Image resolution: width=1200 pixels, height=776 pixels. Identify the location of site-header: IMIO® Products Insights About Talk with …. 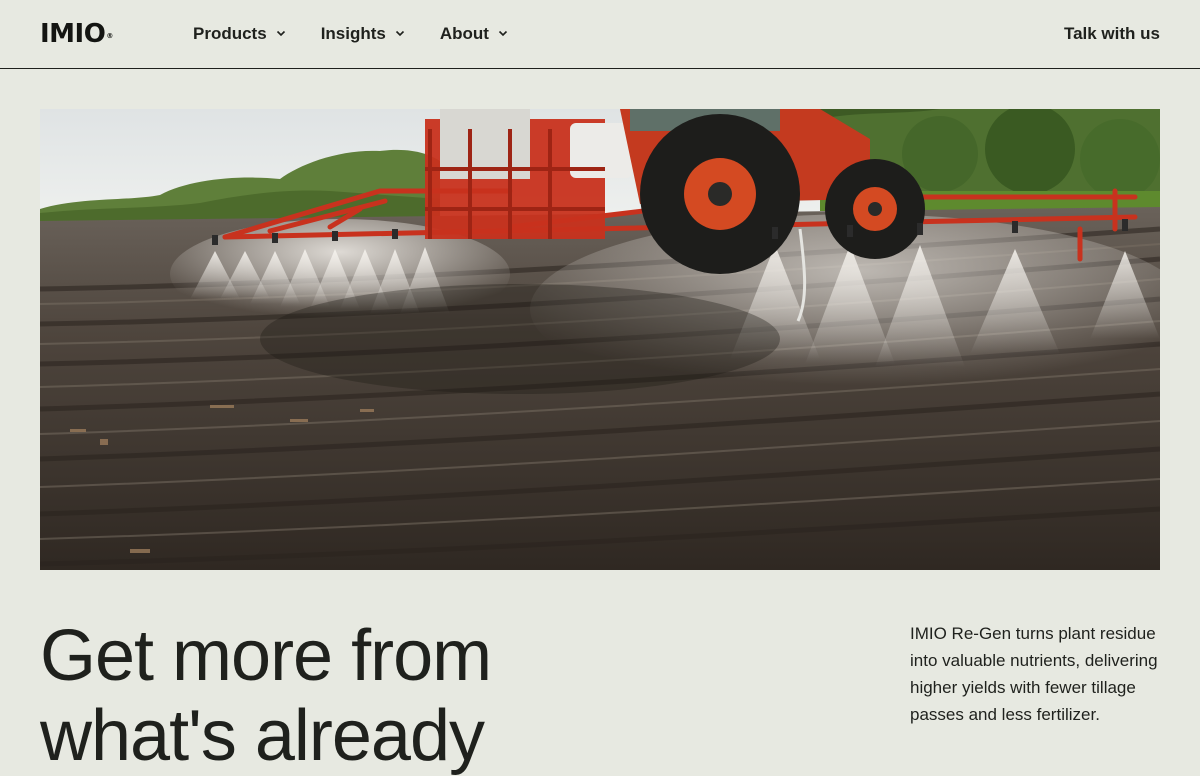
(600, 34).